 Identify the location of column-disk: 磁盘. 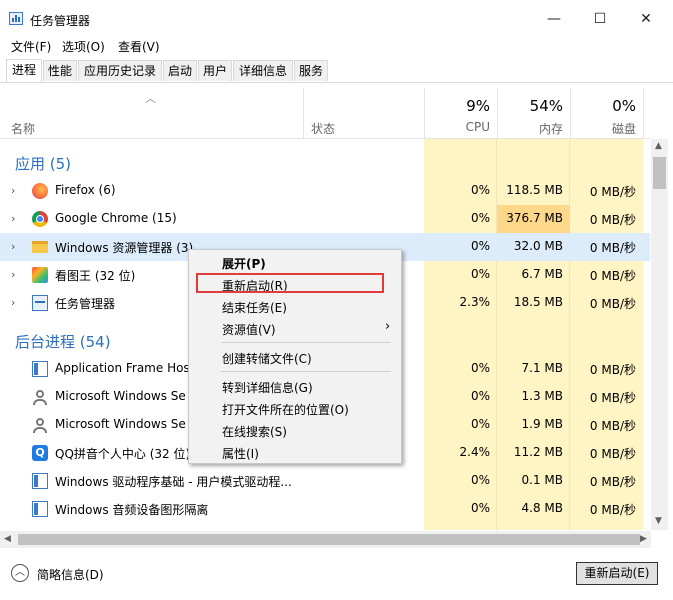
(603, 128).